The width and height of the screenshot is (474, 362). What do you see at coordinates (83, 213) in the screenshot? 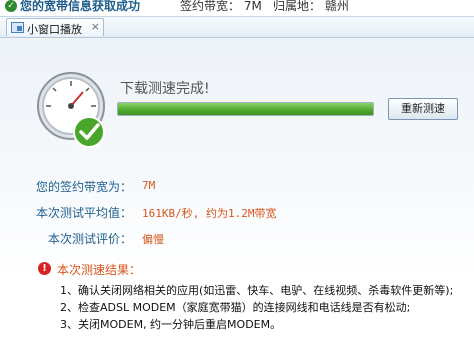
I see `average-label: 本次测试平均值：` at bounding box center [83, 213].